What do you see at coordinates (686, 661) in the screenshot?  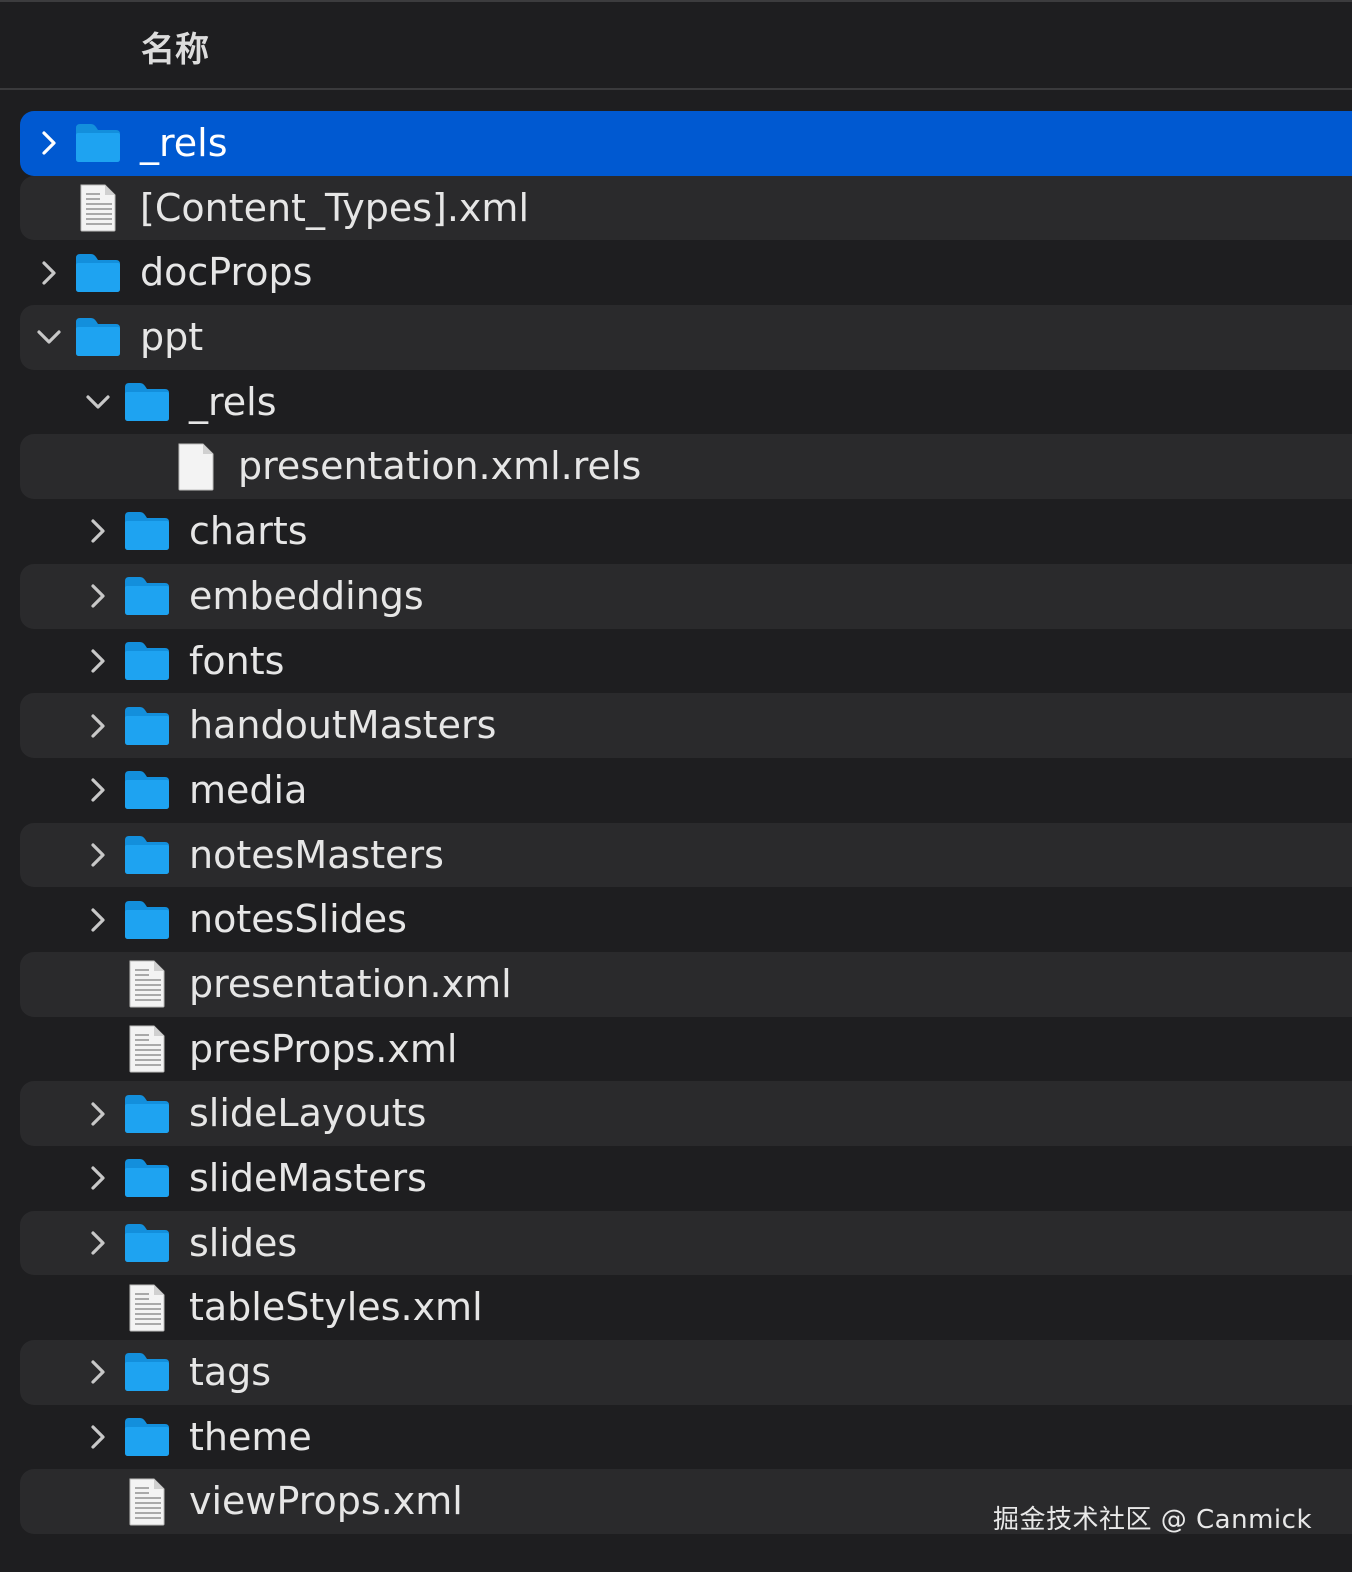 I see `folder-row: fonts` at bounding box center [686, 661].